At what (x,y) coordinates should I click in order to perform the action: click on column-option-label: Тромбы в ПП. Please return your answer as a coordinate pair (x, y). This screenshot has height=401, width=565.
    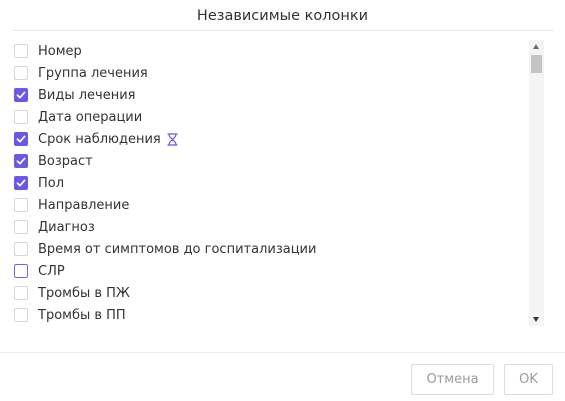
    Looking at the image, I should click on (82, 315).